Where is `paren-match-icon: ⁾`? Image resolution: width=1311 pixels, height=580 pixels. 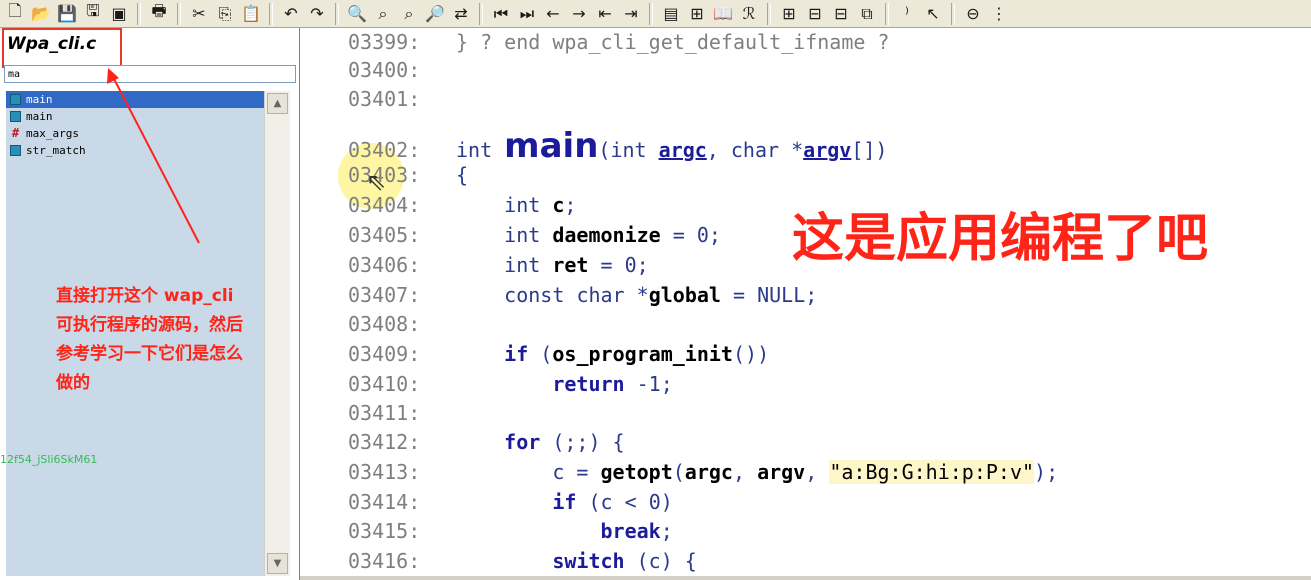
paren-match-icon: ⁾ is located at coordinates (907, 14).